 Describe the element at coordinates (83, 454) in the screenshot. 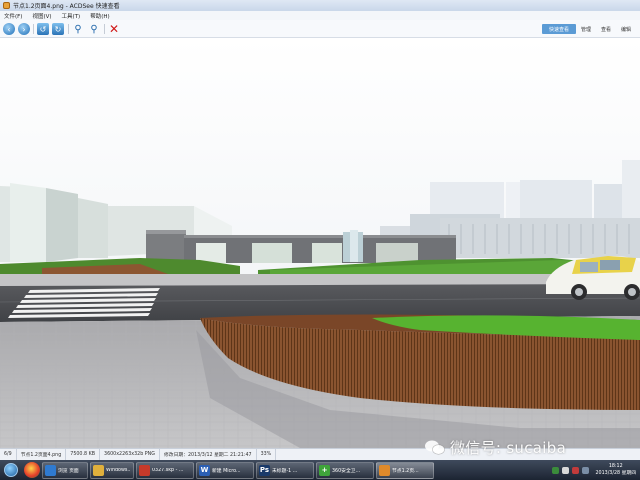

I see `status-filesize: 7500.8 KB` at that location.